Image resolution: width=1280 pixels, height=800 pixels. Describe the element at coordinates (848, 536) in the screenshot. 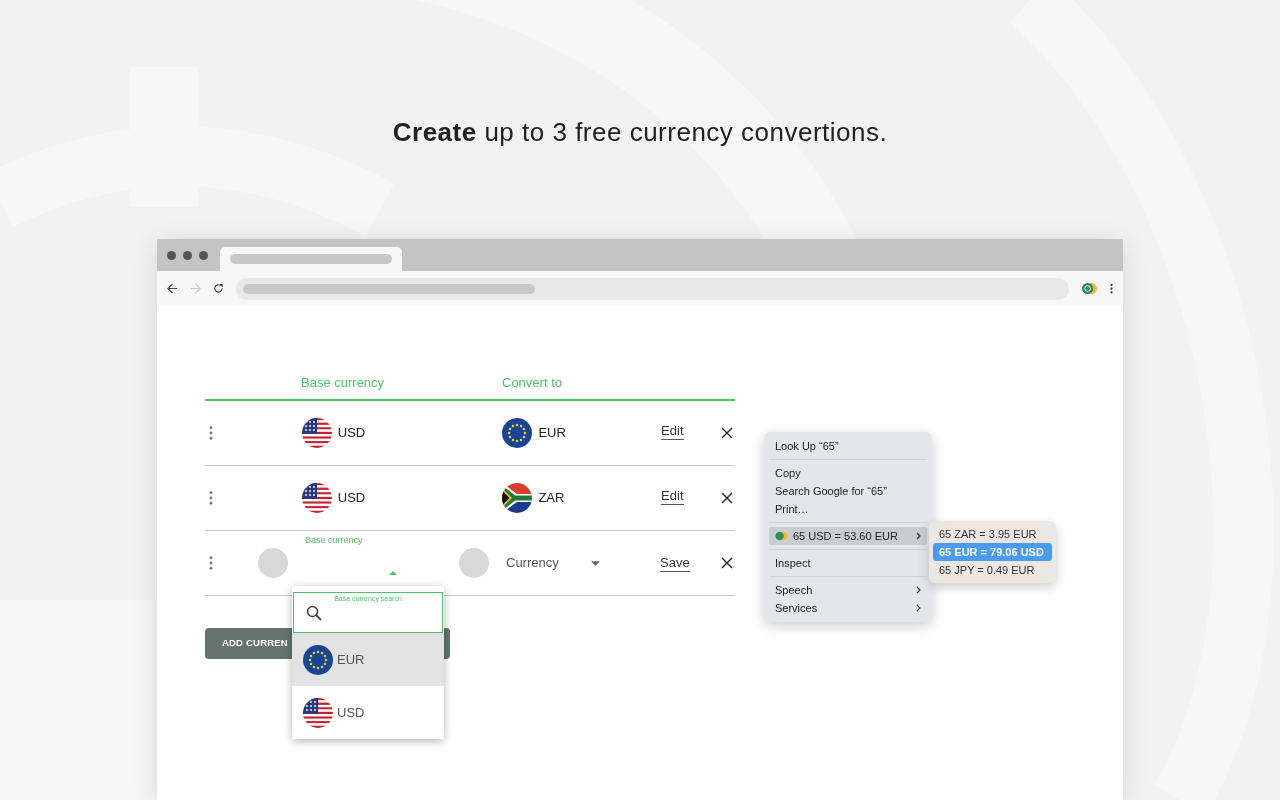

I see `menu-item: 65 USD = 53.60 EUR` at that location.